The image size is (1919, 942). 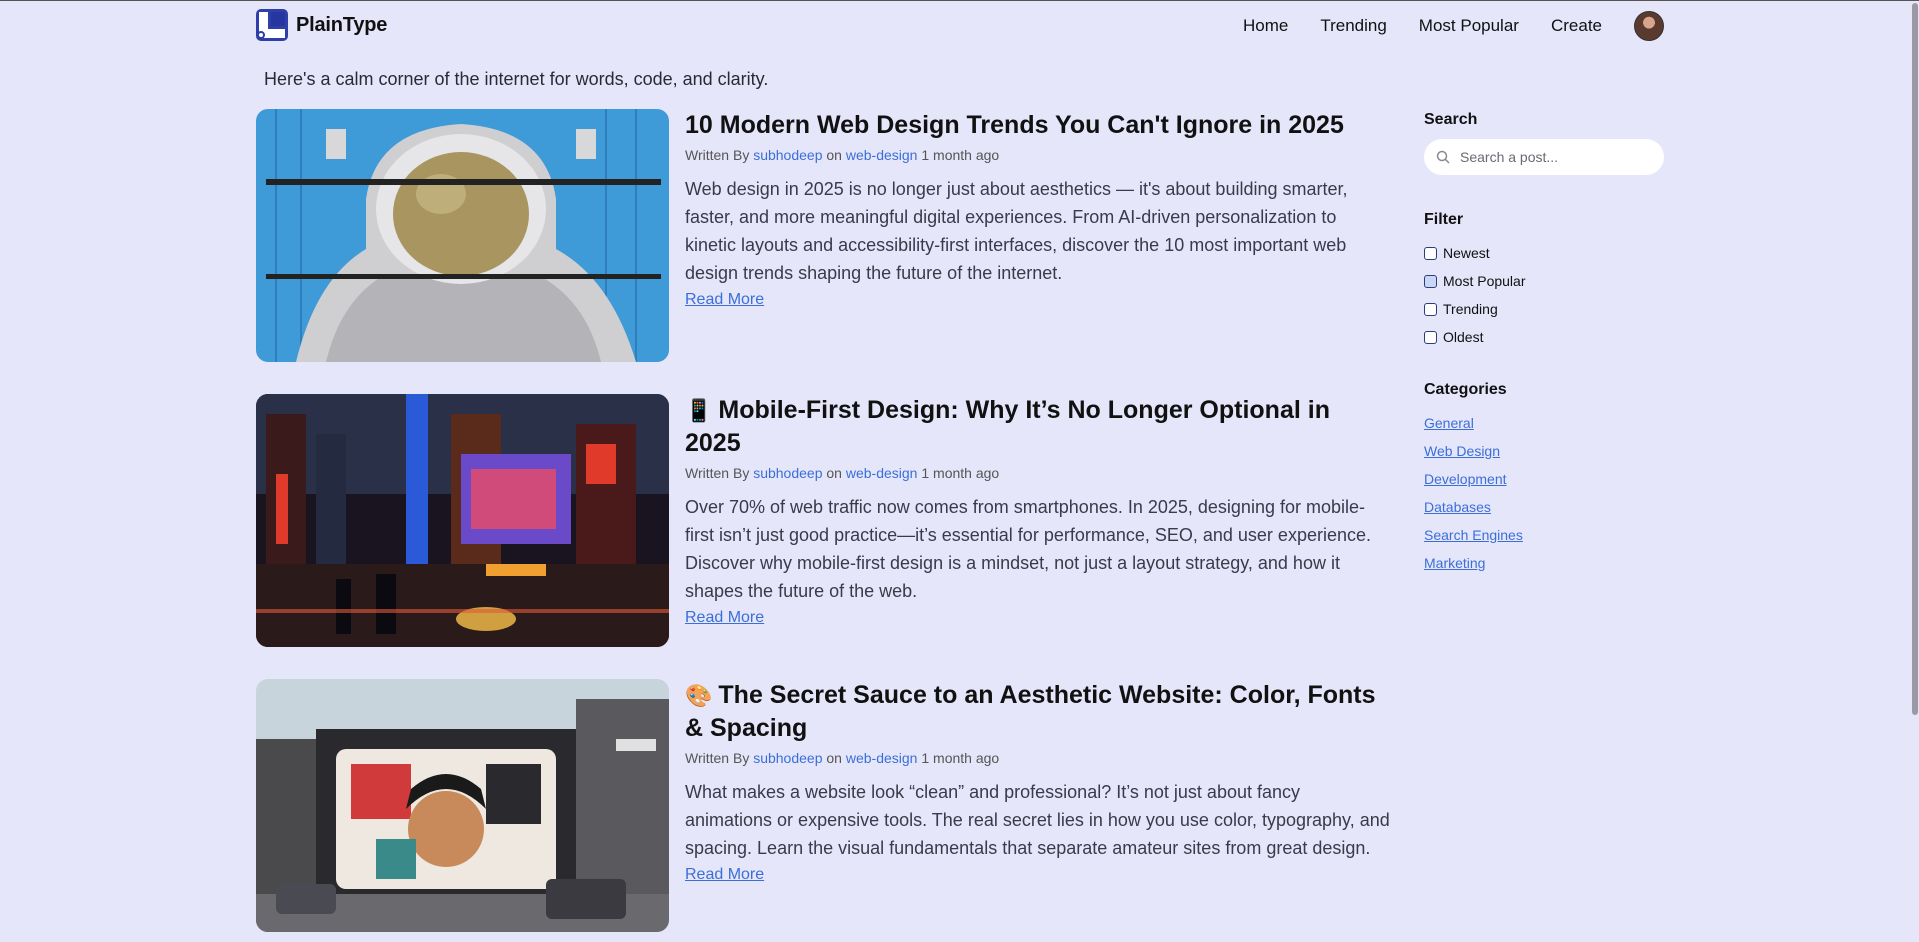 What do you see at coordinates (1353, 26) in the screenshot?
I see `nav-trending: Trending` at bounding box center [1353, 26].